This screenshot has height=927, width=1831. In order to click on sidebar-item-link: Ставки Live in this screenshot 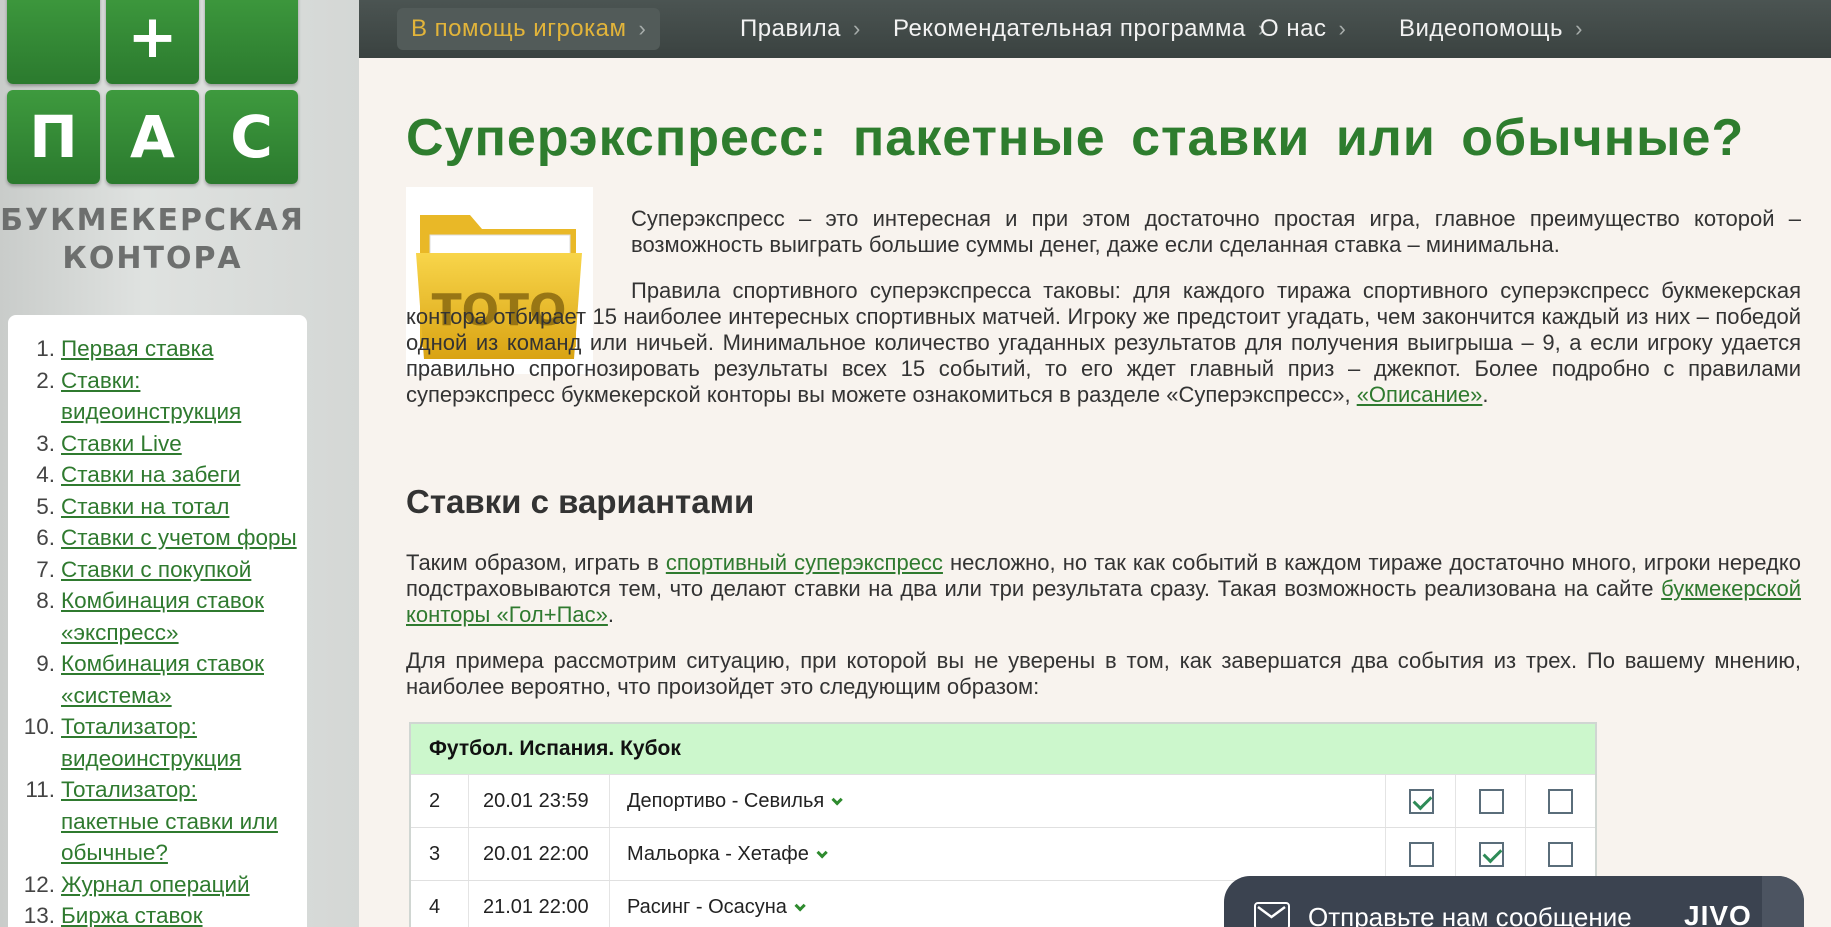, I will do `click(181, 444)`.